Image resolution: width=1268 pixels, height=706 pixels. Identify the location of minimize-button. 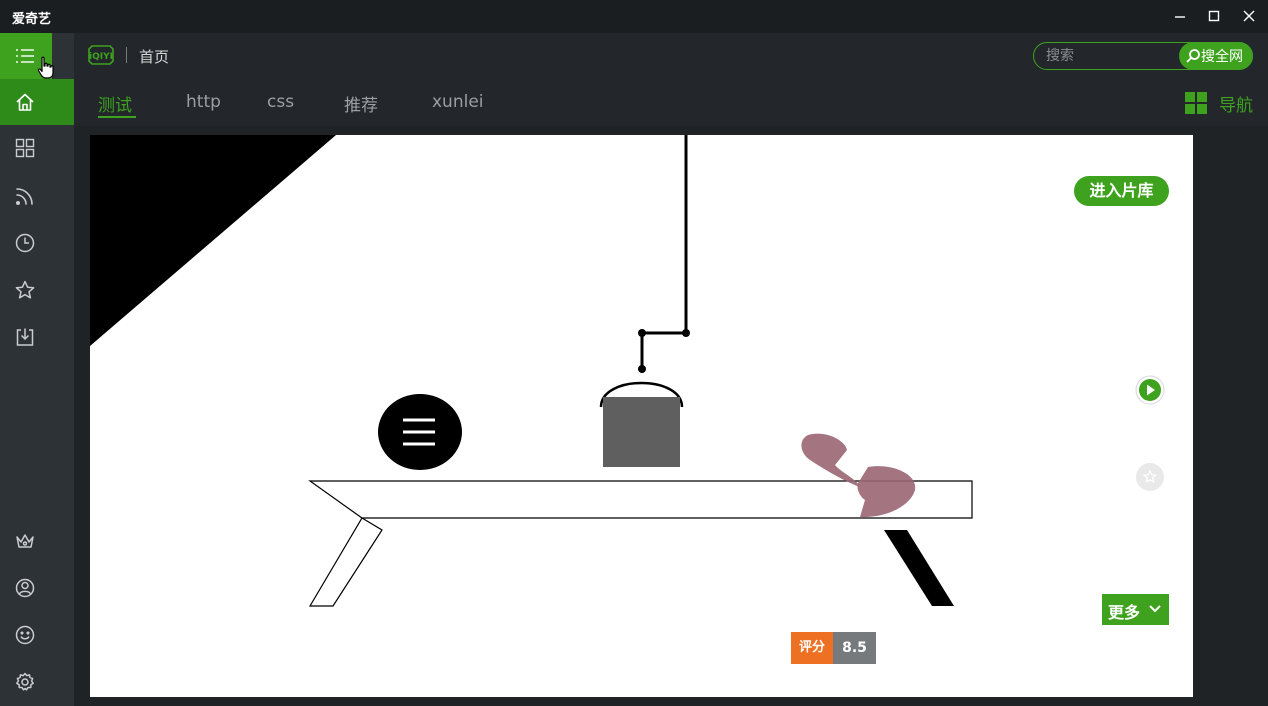
(1180, 16).